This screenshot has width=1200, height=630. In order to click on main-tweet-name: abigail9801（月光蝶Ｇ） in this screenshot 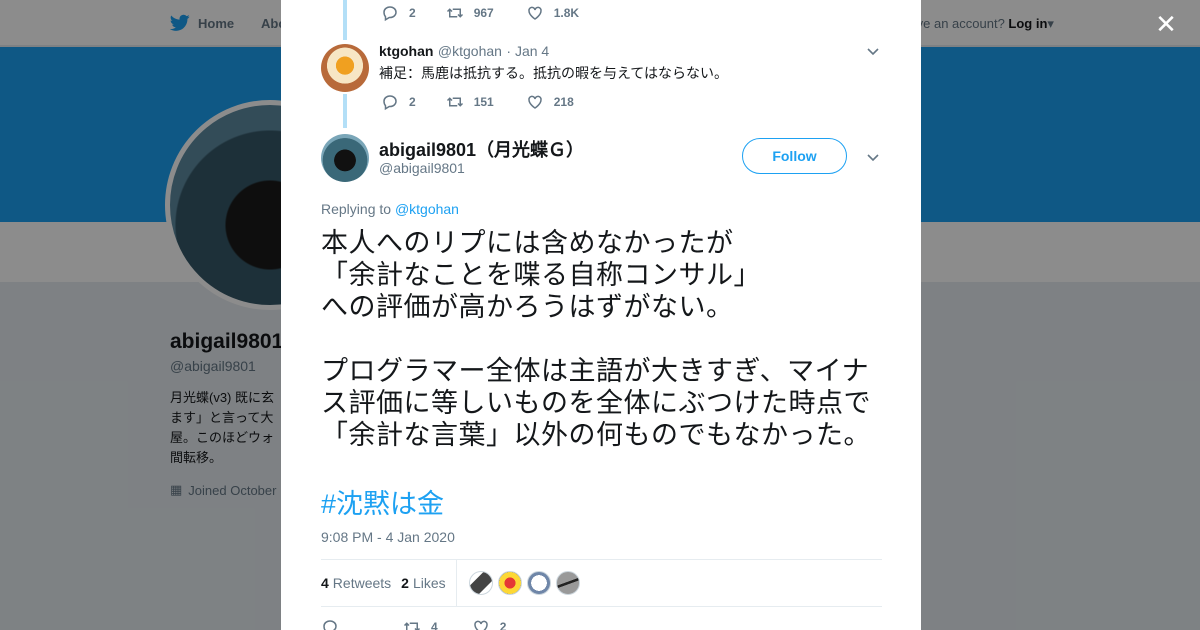, I will do `click(481, 149)`.